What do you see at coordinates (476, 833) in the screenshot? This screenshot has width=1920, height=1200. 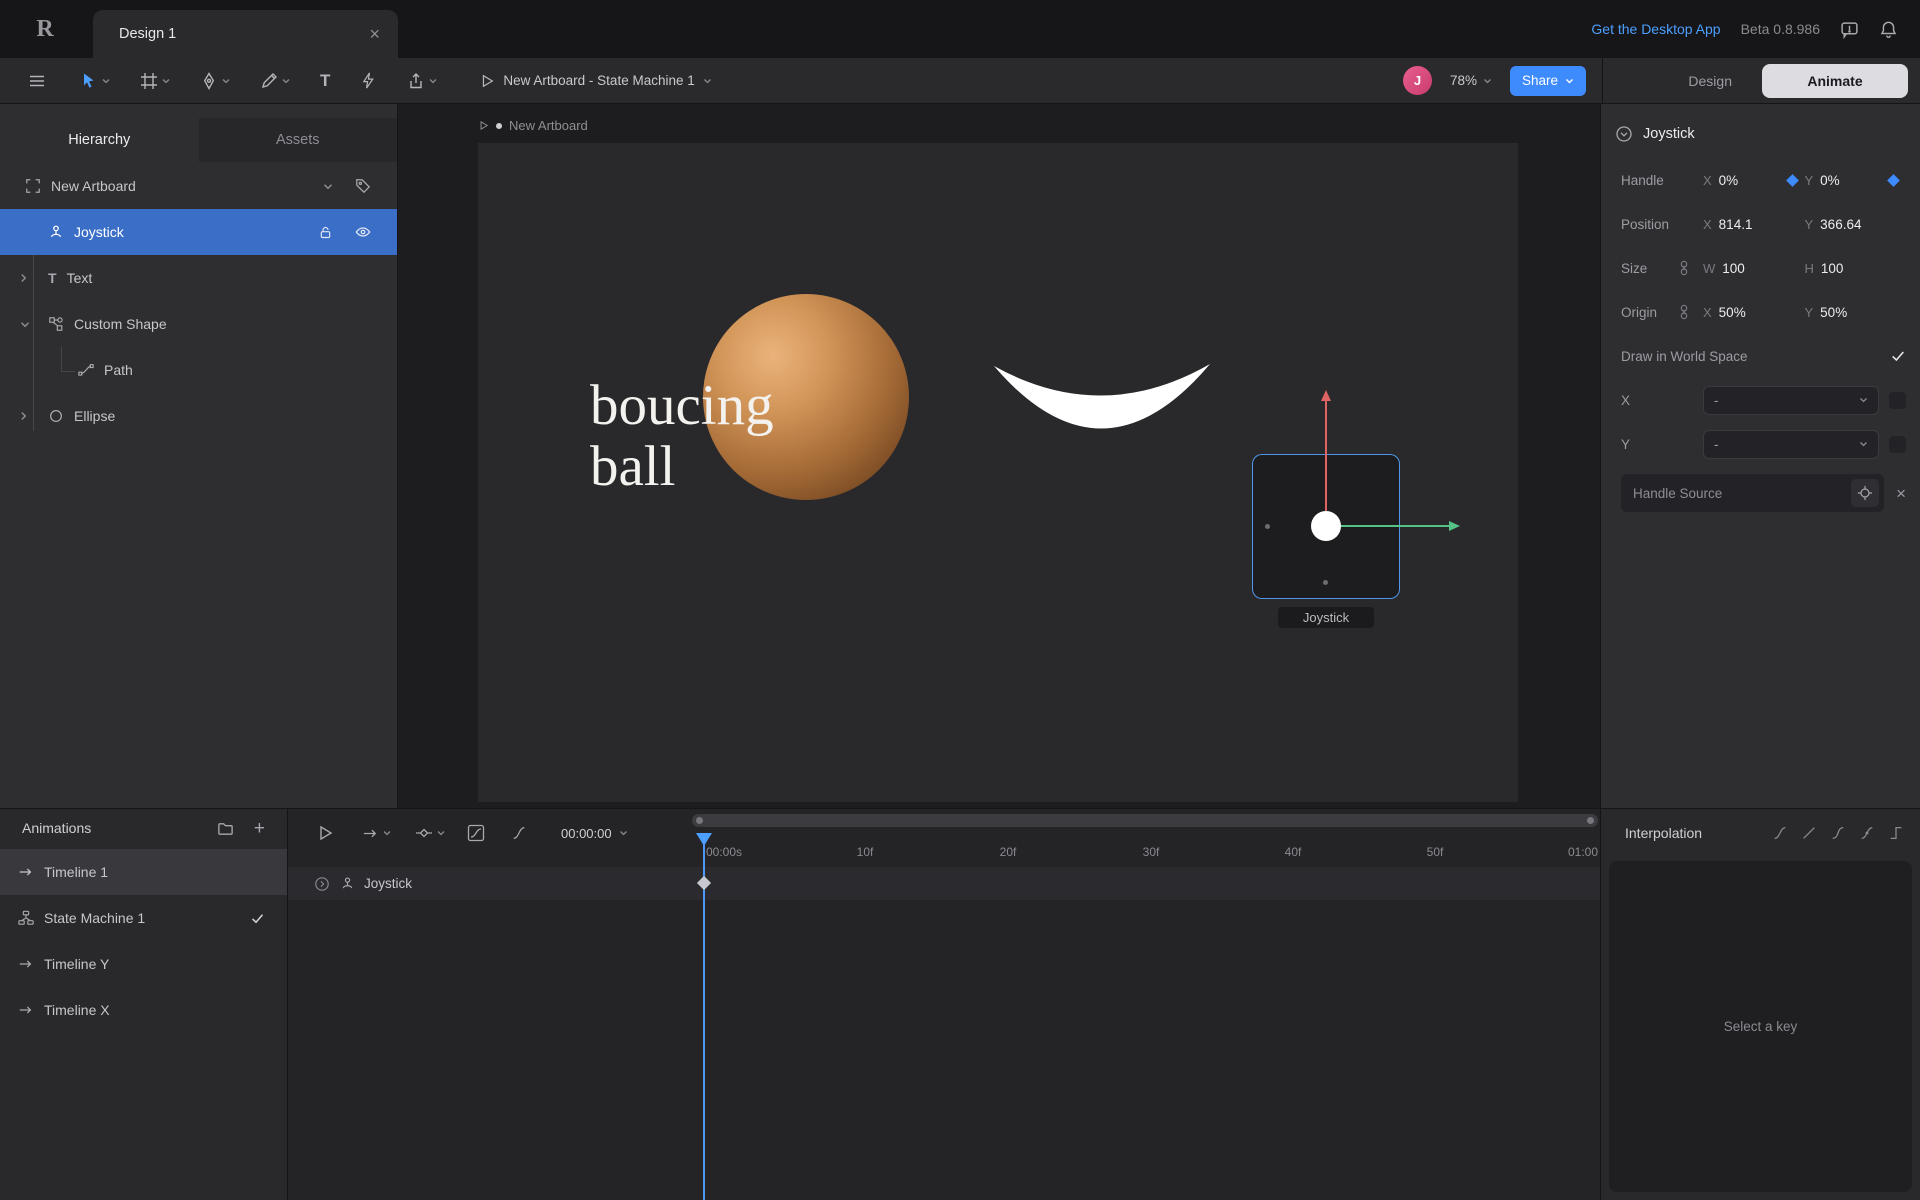 I see `graph-editor-icon` at bounding box center [476, 833].